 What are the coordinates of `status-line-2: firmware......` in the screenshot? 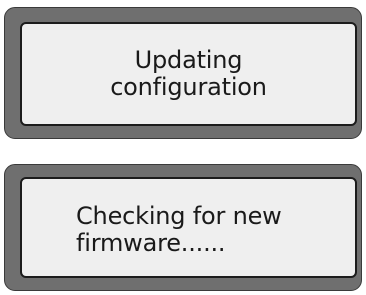 It's located at (151, 243).